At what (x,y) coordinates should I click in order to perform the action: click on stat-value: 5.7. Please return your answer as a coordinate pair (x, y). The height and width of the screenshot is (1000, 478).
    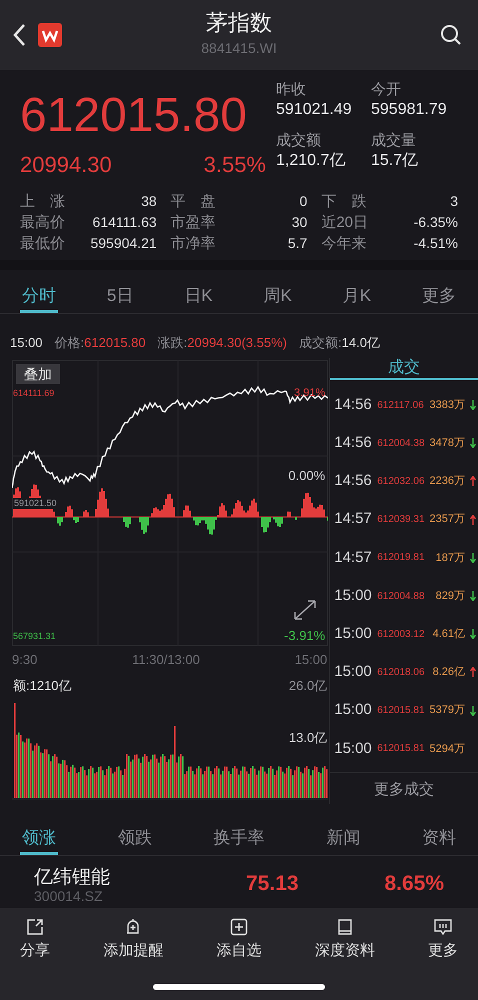
    Looking at the image, I should click on (298, 243).